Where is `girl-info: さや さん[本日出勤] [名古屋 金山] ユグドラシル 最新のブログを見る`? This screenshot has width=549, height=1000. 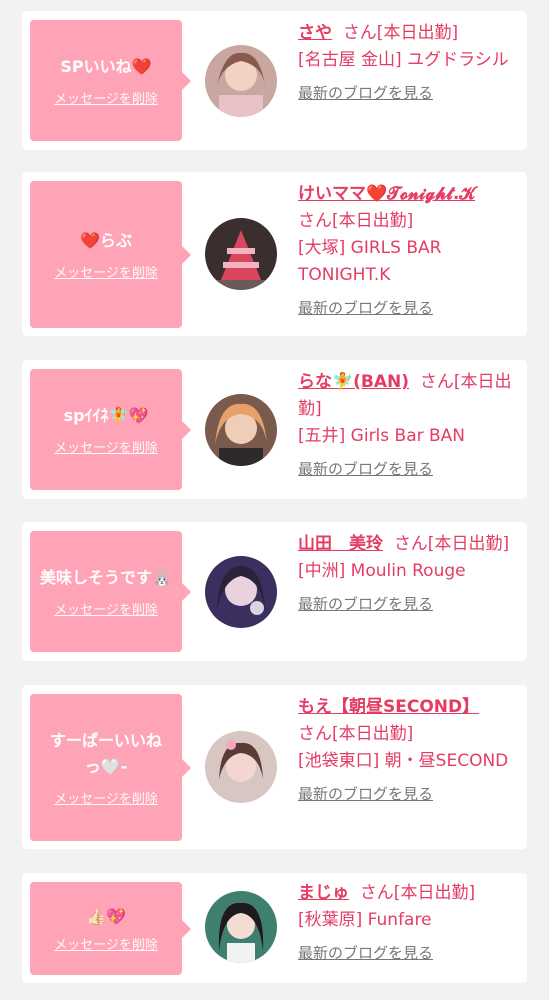
girl-info: さや さん[本日出勤] [名古屋 金山] ユグドラシル 最新のブログを見る is located at coordinates (408, 63).